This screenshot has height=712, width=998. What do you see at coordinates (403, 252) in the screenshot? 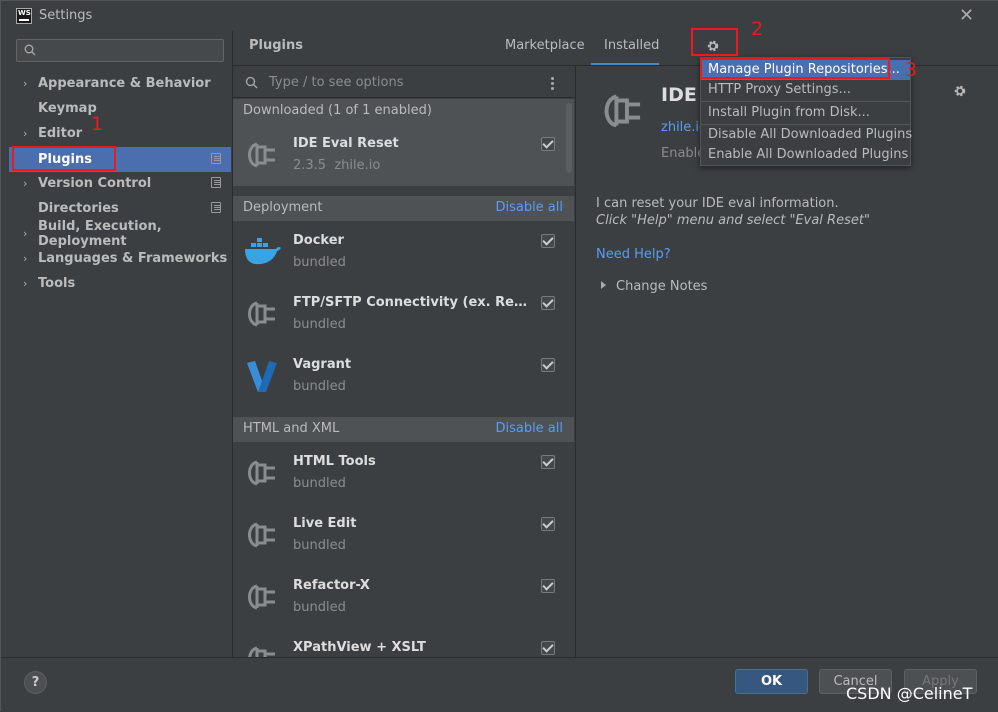
I see `plugin-row-docker: Docker bundled` at bounding box center [403, 252].